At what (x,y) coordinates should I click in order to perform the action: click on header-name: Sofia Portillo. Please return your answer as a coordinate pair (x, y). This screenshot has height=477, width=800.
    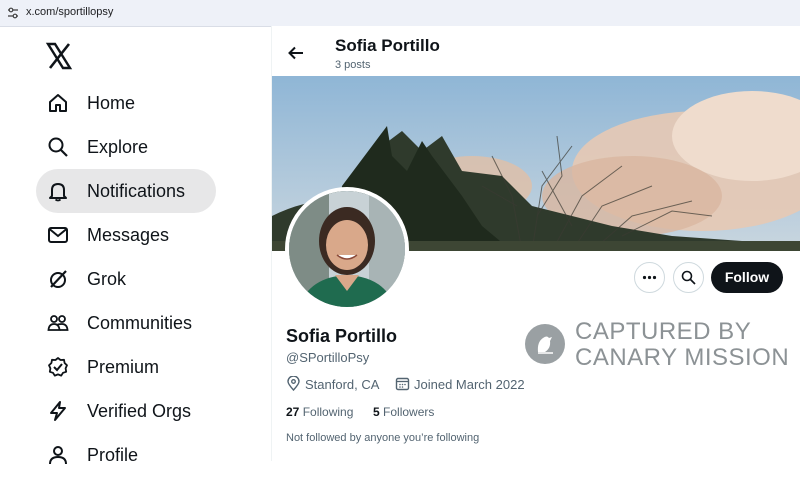
    Looking at the image, I should click on (387, 45).